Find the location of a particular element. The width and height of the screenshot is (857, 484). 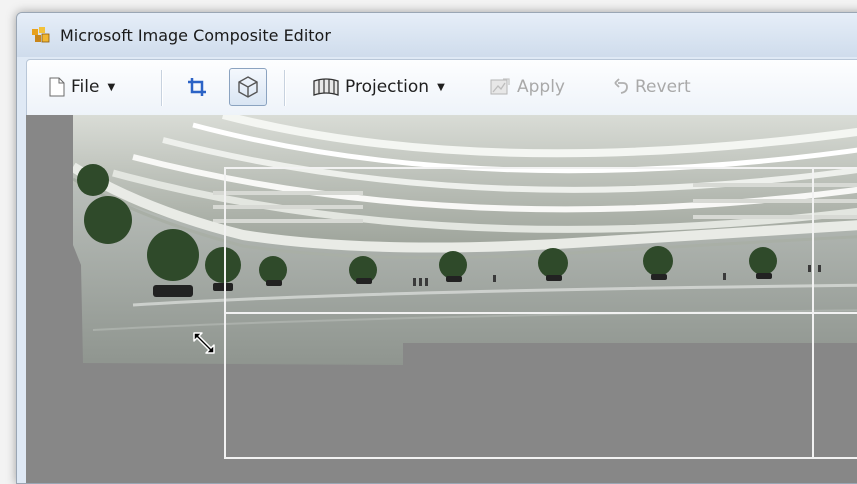

revert-label: Revert is located at coordinates (663, 87).